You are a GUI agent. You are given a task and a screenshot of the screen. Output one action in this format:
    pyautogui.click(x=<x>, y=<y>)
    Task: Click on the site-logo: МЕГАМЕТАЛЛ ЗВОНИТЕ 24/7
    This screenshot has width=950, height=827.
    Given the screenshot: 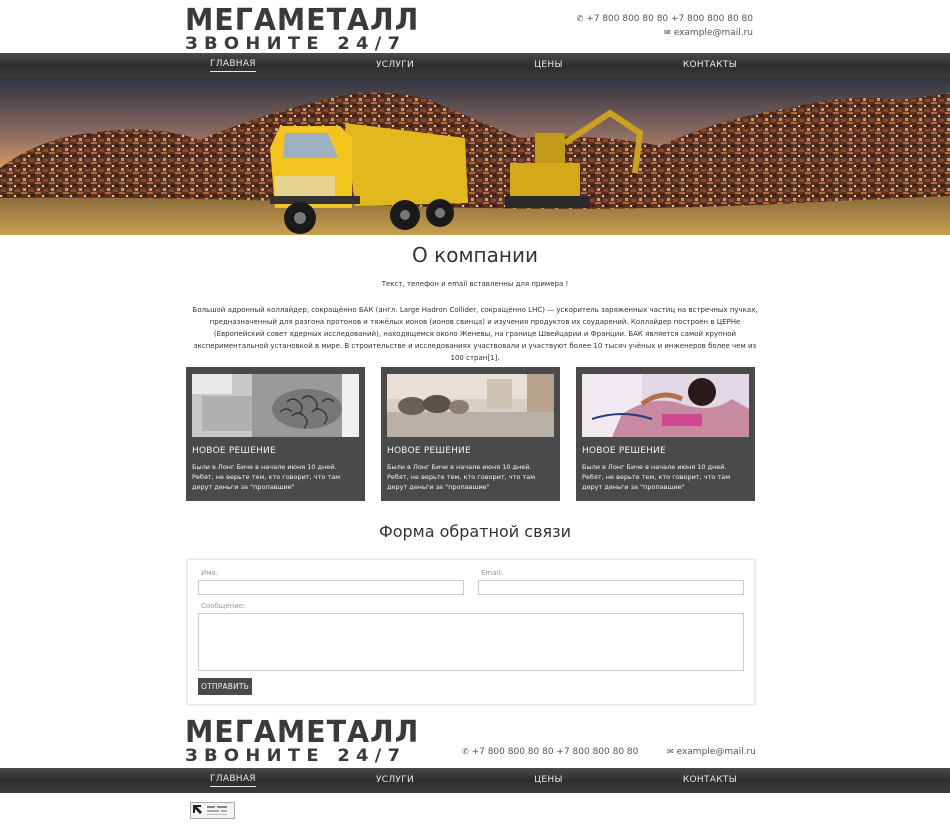 What is the action you would take?
    pyautogui.click(x=302, y=28)
    